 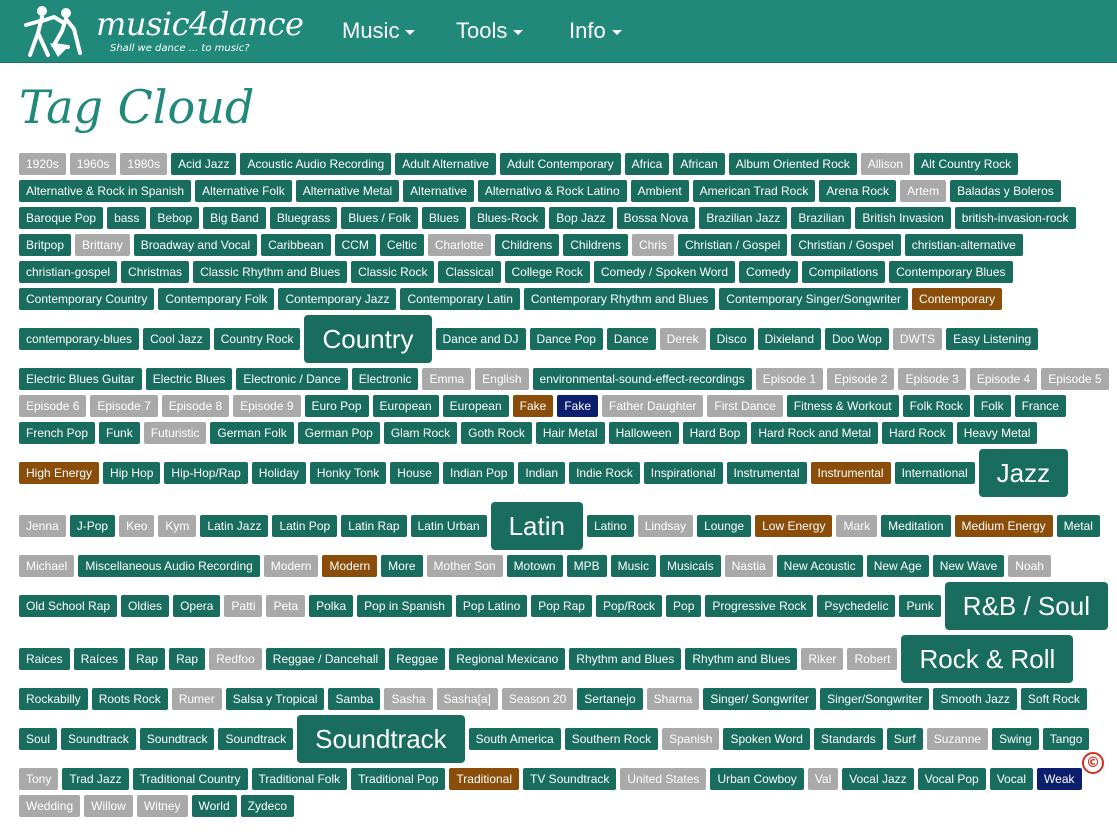 What do you see at coordinates (732, 245) in the screenshot?
I see `tag-chip: Christian / Gospel` at bounding box center [732, 245].